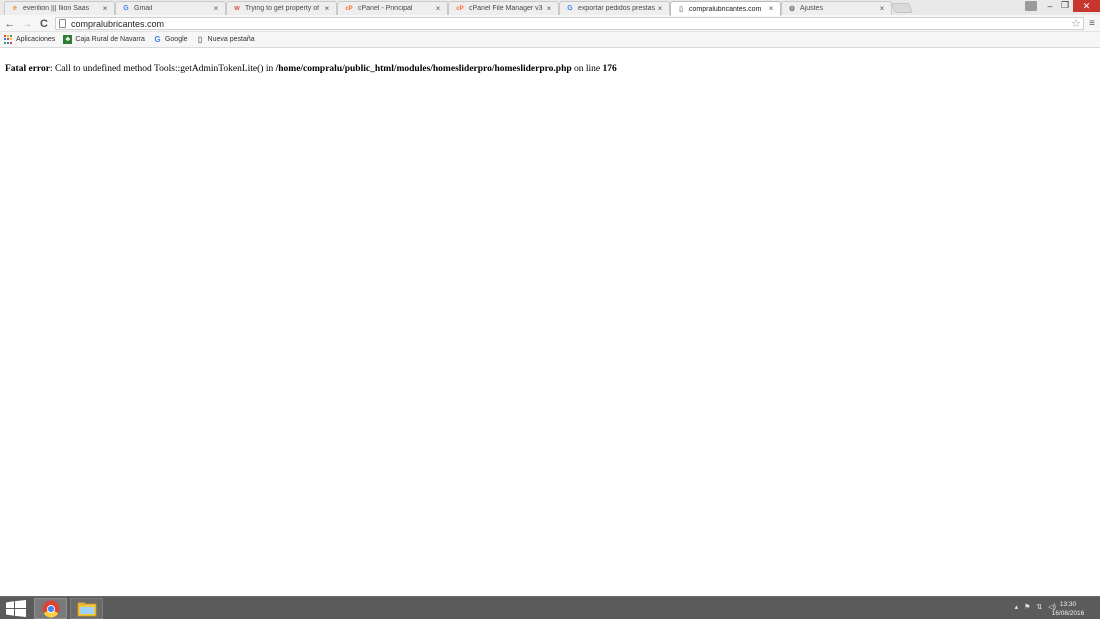  What do you see at coordinates (231, 39) in the screenshot?
I see `bookmark-label: Nueva pestaña` at bounding box center [231, 39].